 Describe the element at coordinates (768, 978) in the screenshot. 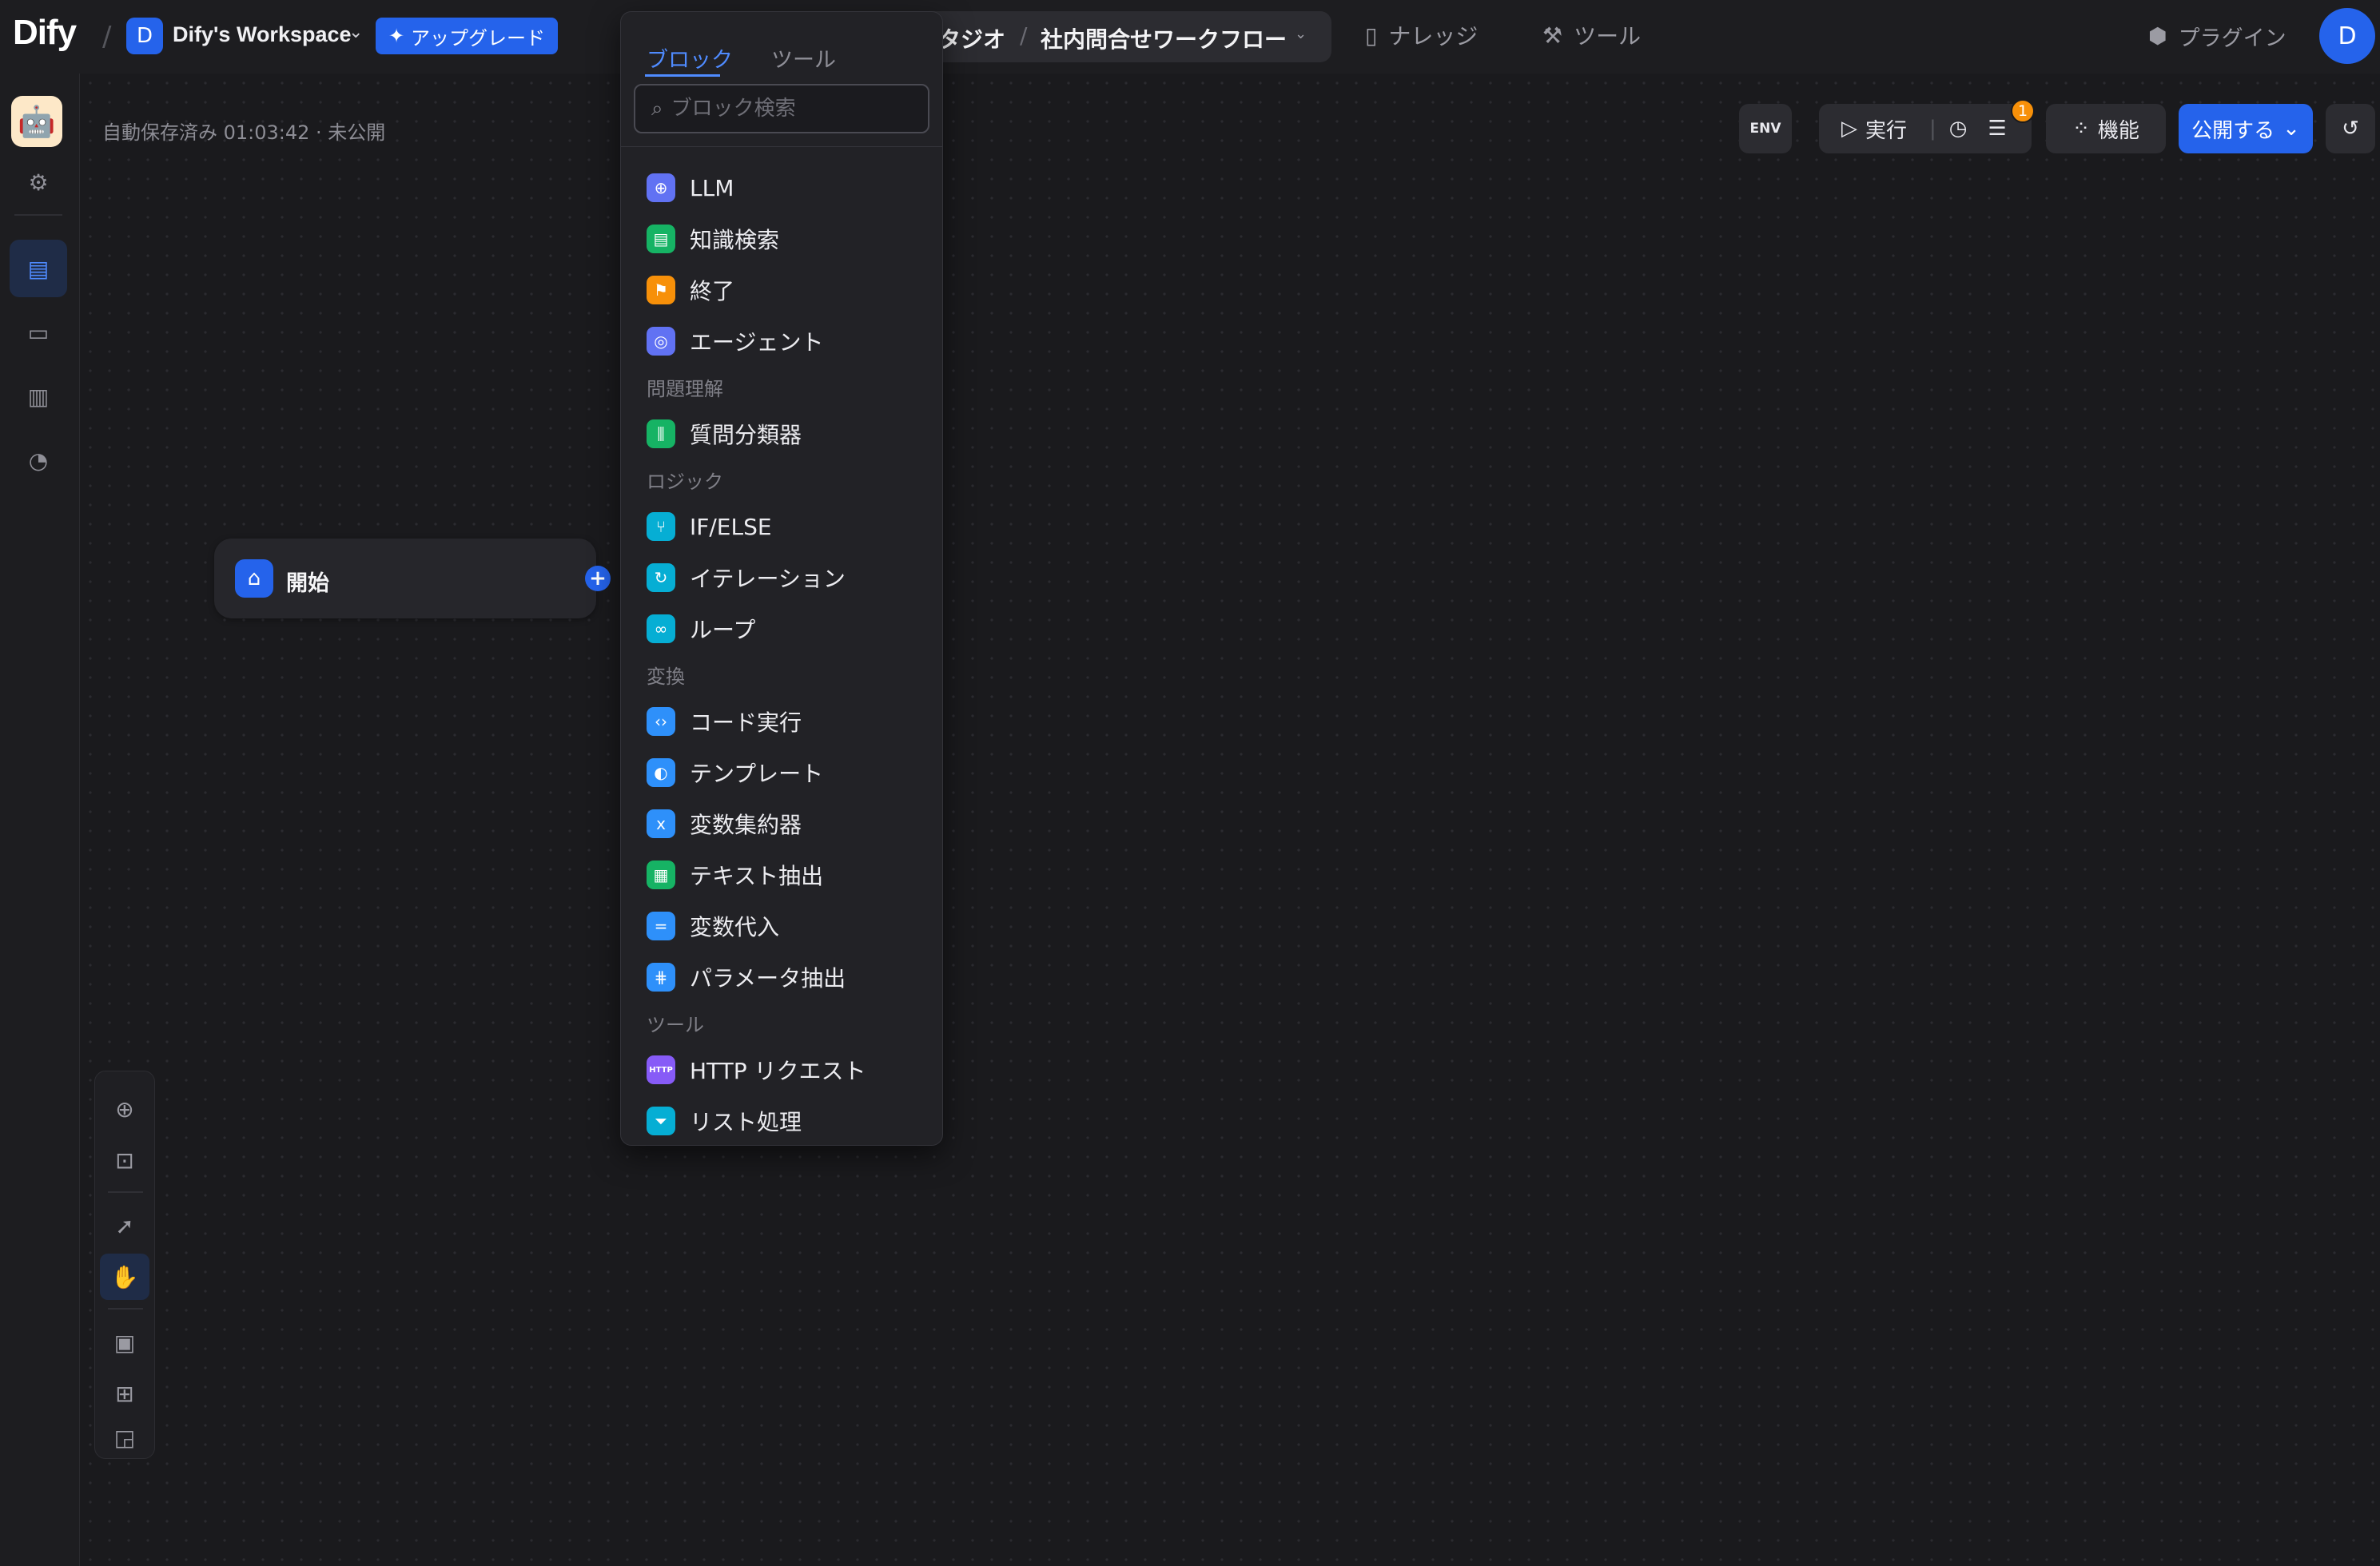

I see `block-item-label: パラメータ抽出` at that location.